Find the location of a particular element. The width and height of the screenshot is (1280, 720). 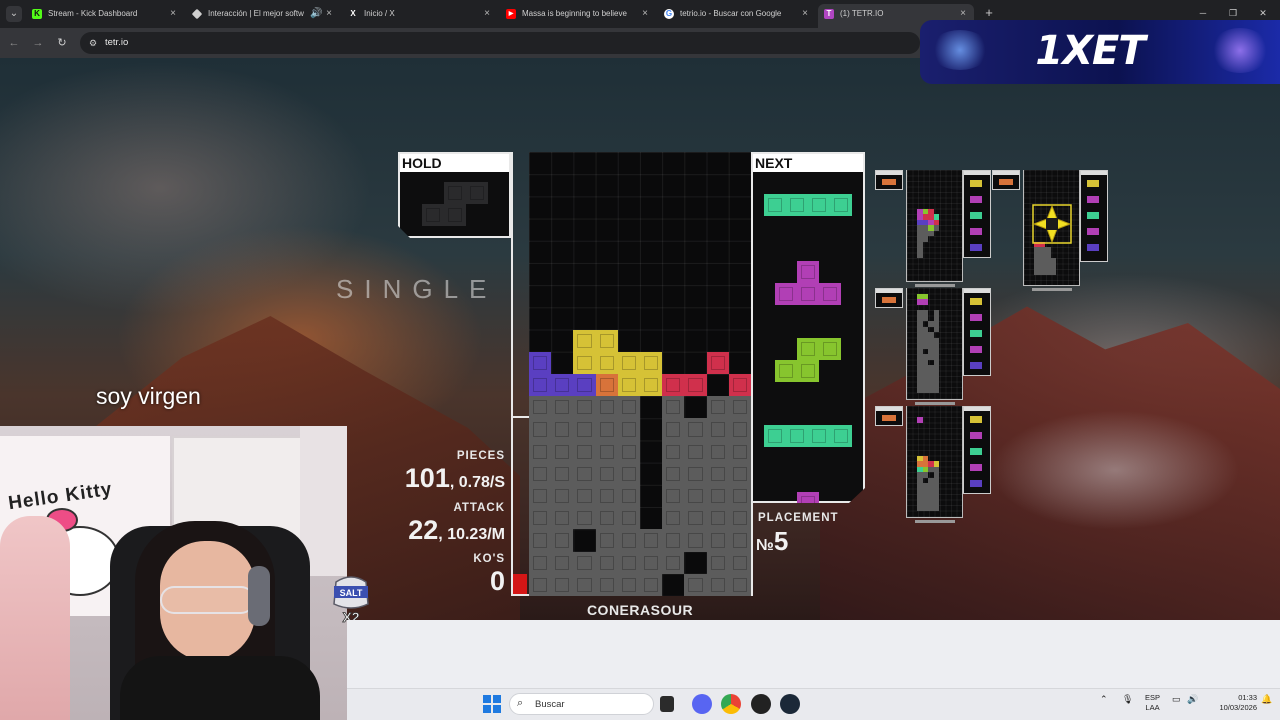

windows-start-icon is located at coordinates (492, 704).